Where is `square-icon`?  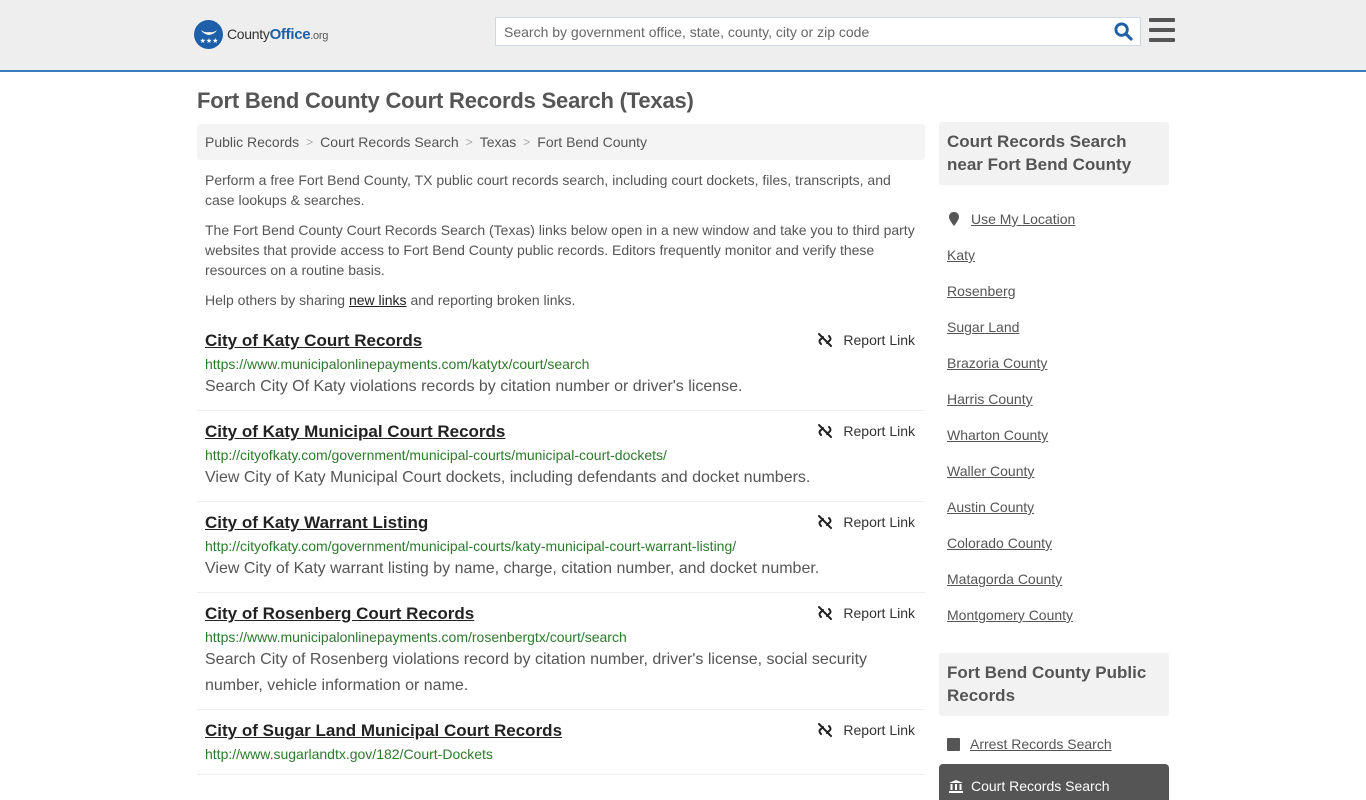 square-icon is located at coordinates (953, 744).